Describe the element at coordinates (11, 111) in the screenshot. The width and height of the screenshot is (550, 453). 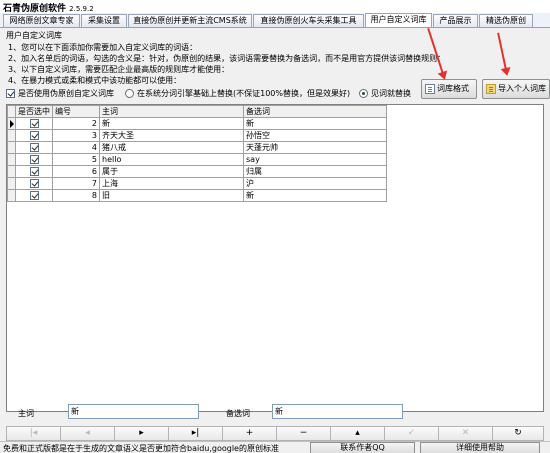
I see `row-indicator-header` at that location.